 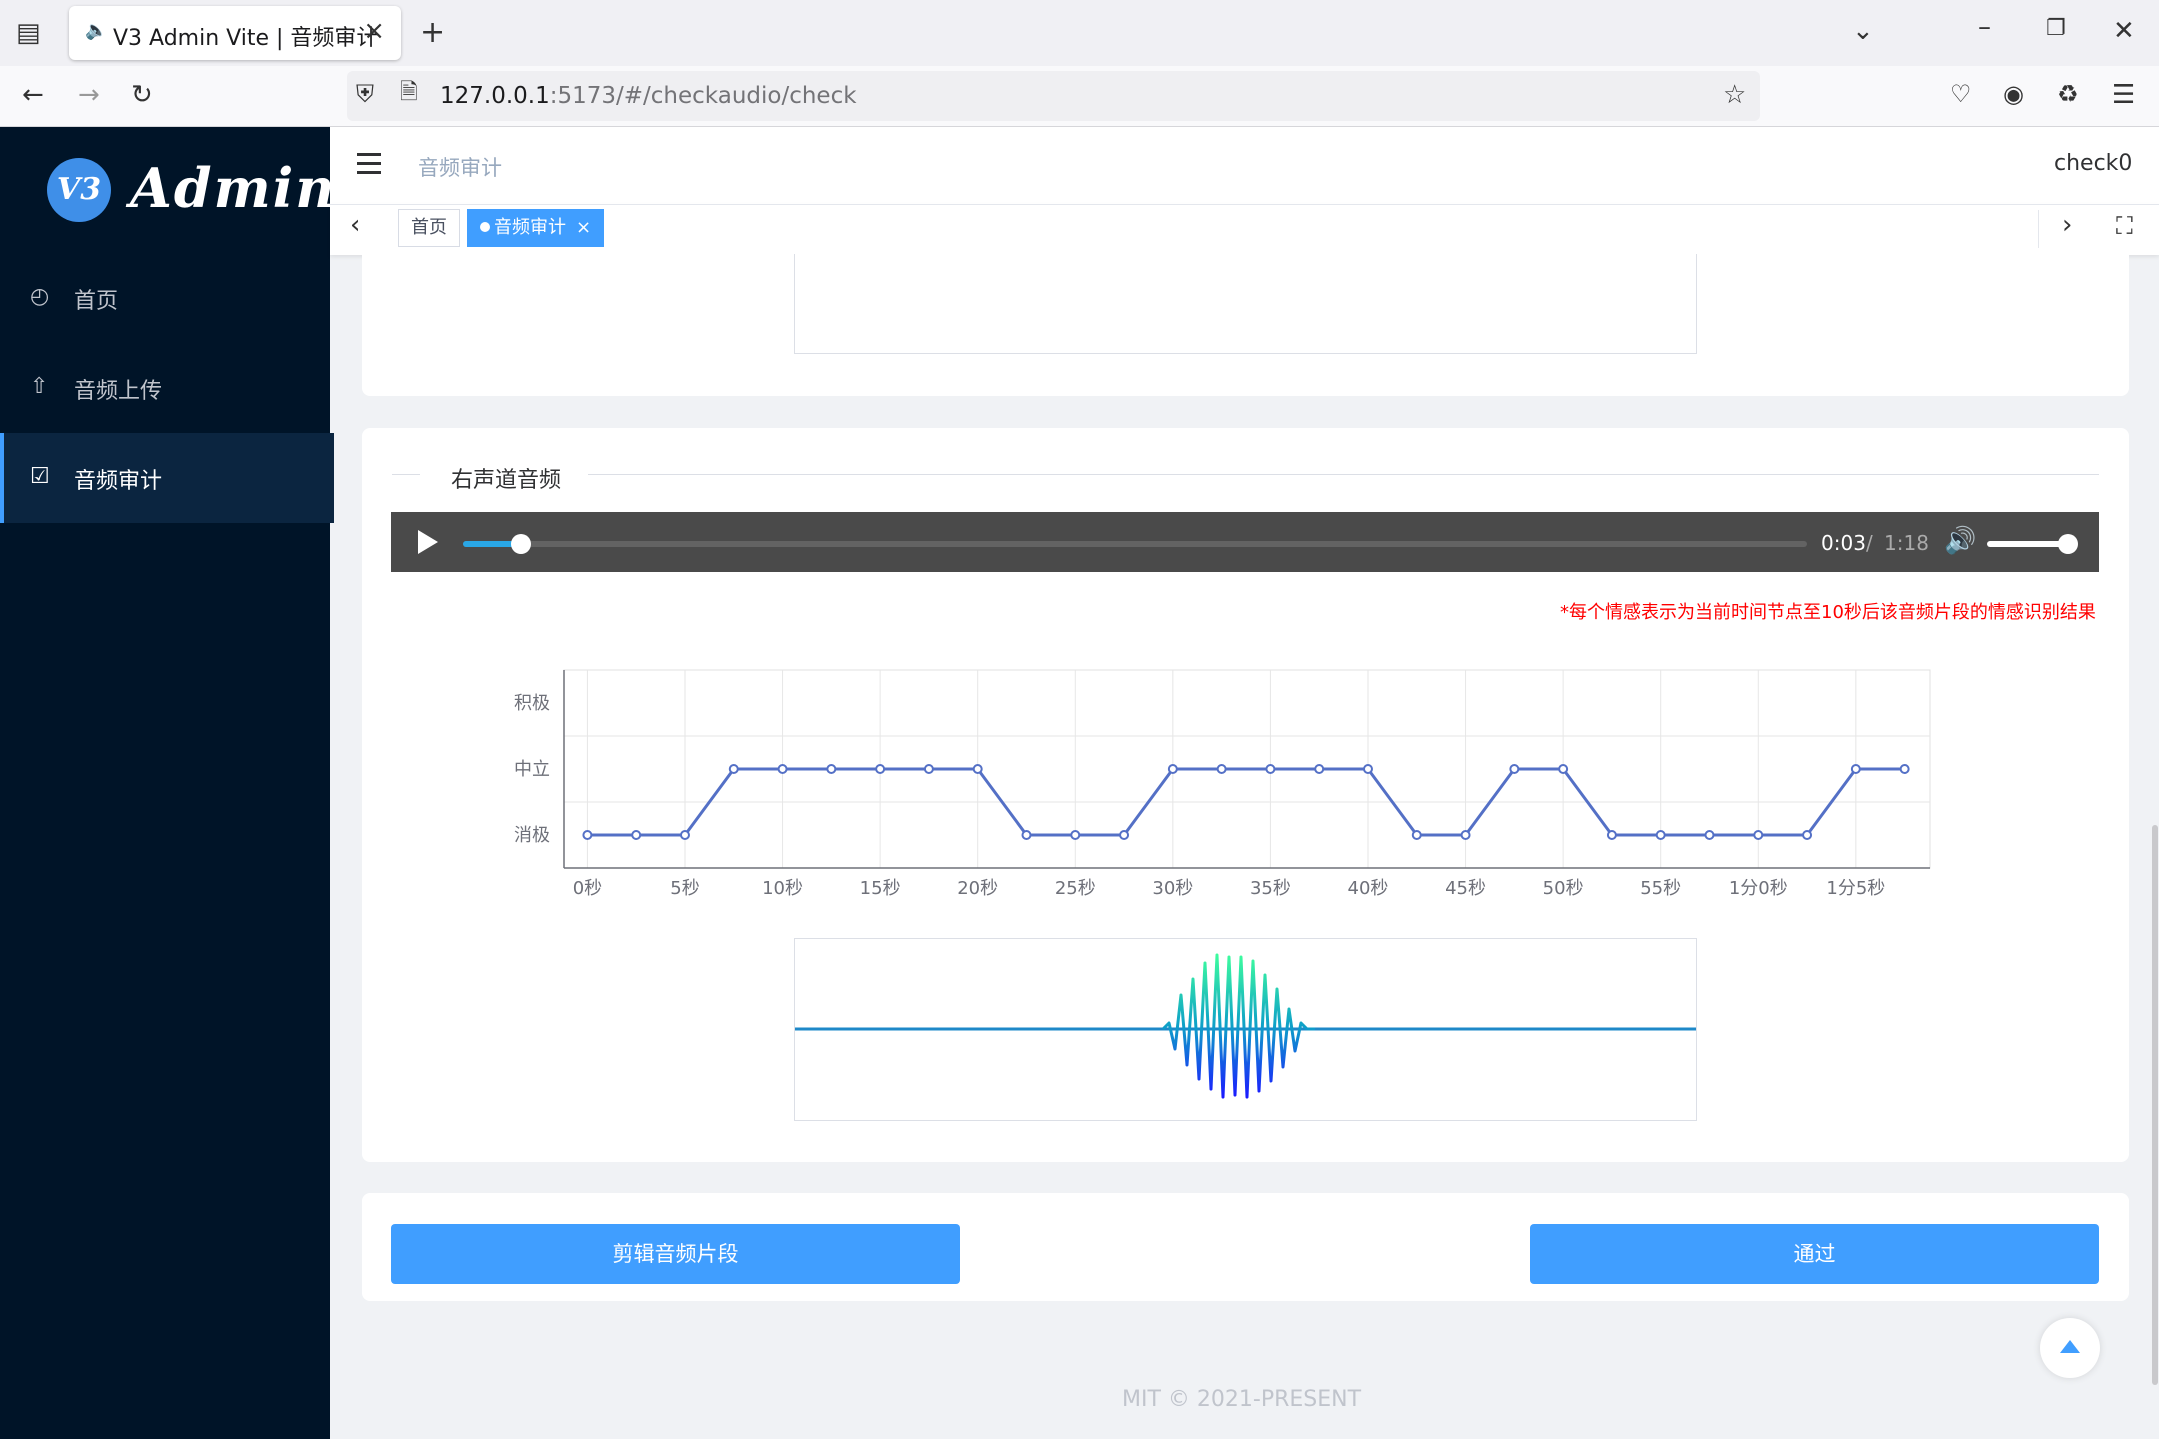 I want to click on logo-text: Admin, so click(x=233, y=188).